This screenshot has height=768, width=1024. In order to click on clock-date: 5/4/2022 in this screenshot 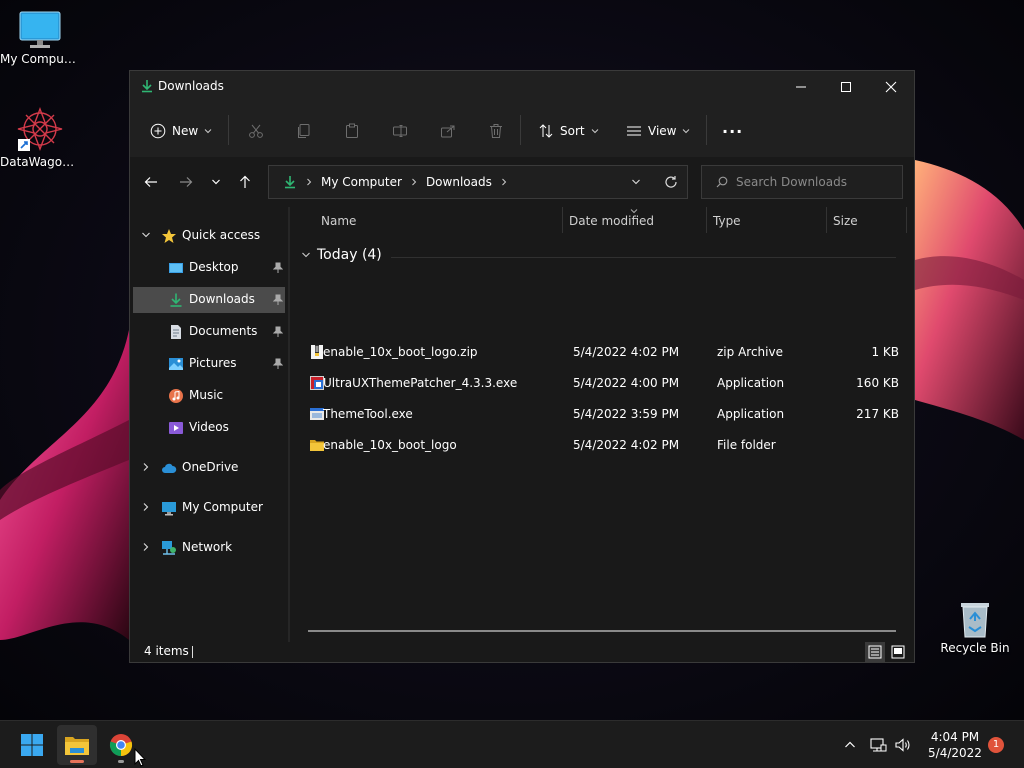, I will do `click(955, 753)`.